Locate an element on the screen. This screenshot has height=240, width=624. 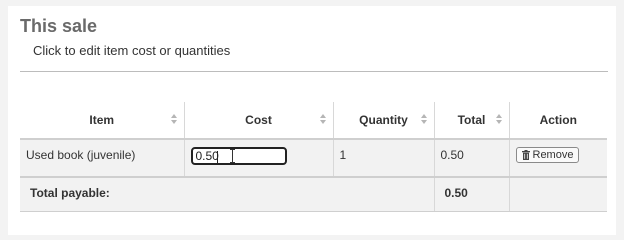
cost-input-wrap is located at coordinates (238, 156).